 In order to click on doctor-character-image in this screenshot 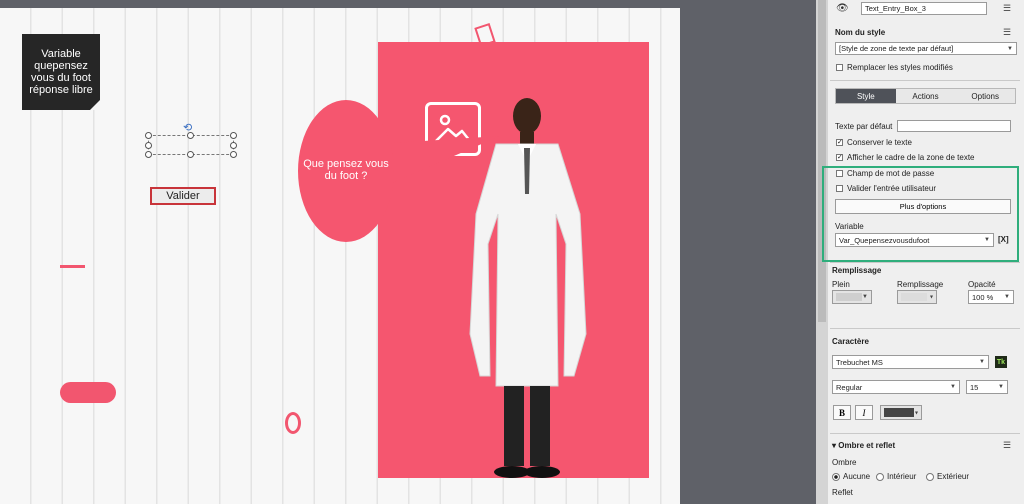, I will do `click(527, 289)`.